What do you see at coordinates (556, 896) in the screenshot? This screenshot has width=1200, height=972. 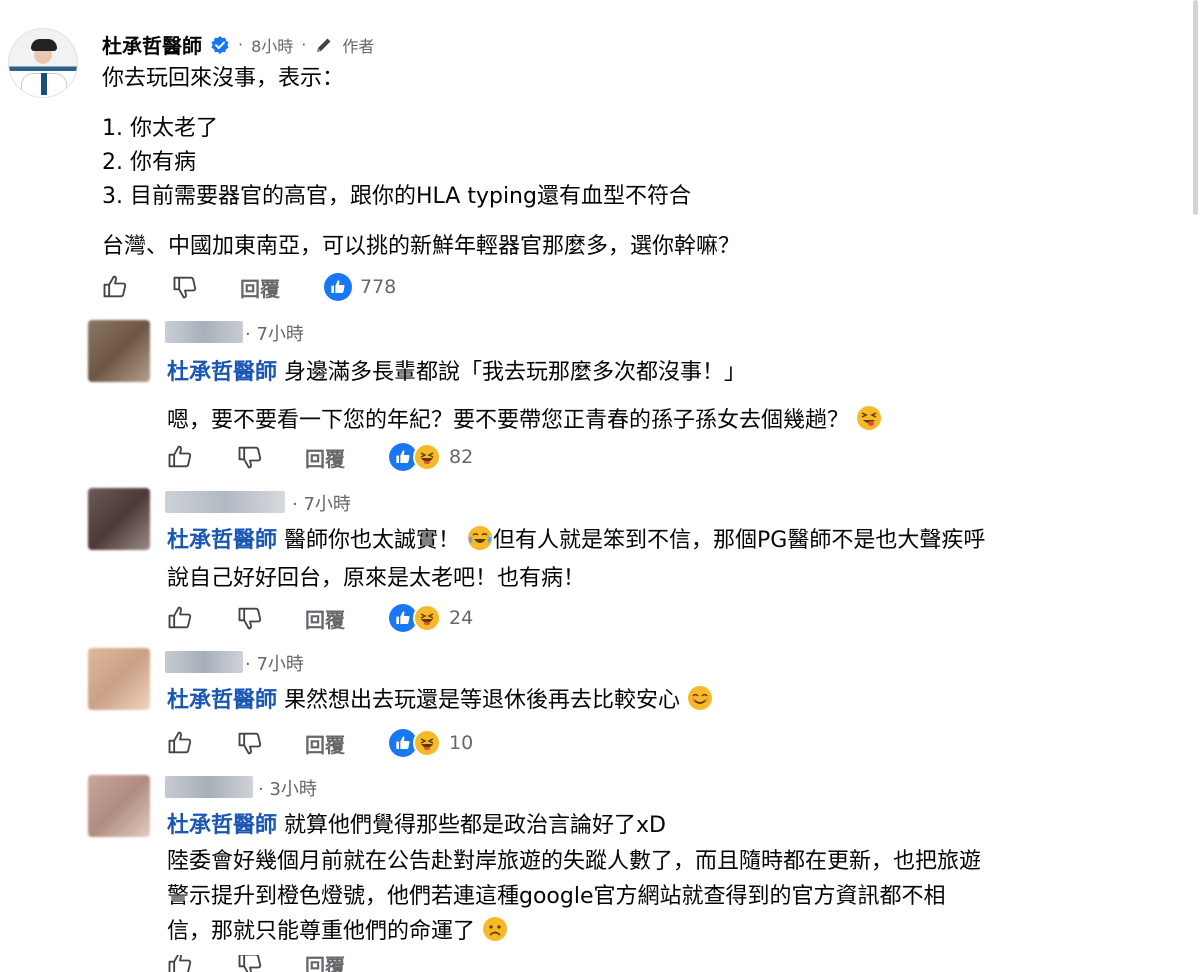 I see `comment-text-line: 警示提升到橙色燈號，他們若連這種google官方網站就查得到的官方資訊都不相` at bounding box center [556, 896].